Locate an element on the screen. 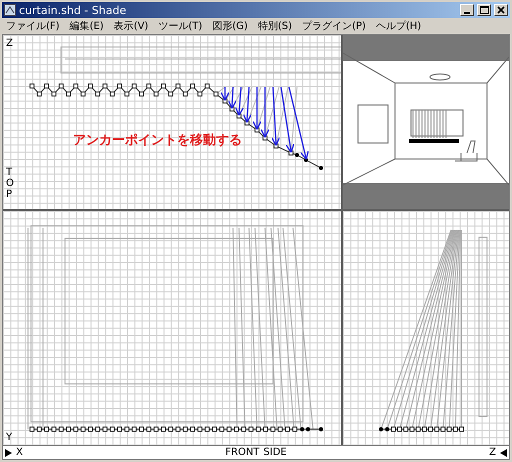  menu-item: 特別(S) is located at coordinates (275, 26).